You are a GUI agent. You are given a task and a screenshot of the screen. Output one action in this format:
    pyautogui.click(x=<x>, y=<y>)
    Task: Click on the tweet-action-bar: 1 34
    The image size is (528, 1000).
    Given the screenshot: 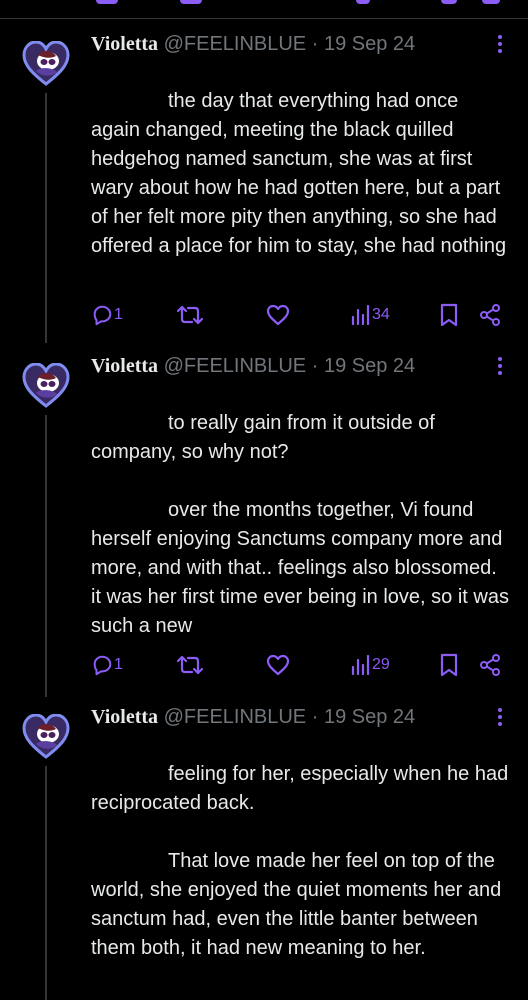 What is the action you would take?
    pyautogui.click(x=264, y=315)
    